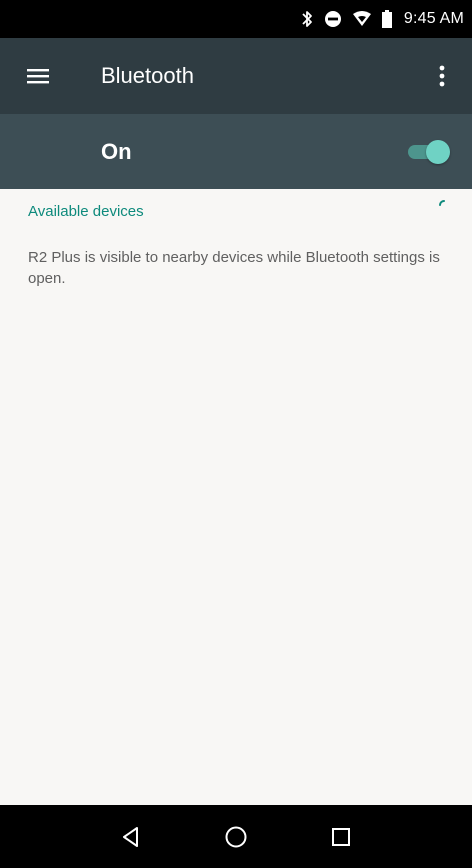  I want to click on home-icon, so click(236, 836).